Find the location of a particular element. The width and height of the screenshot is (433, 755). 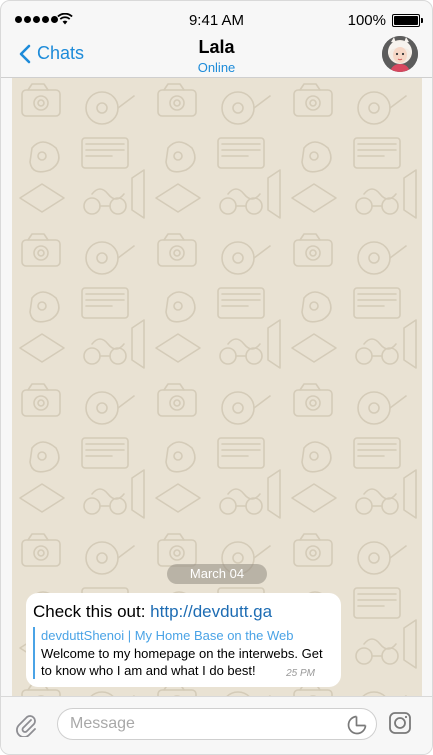

message-input is located at coordinates (217, 724).